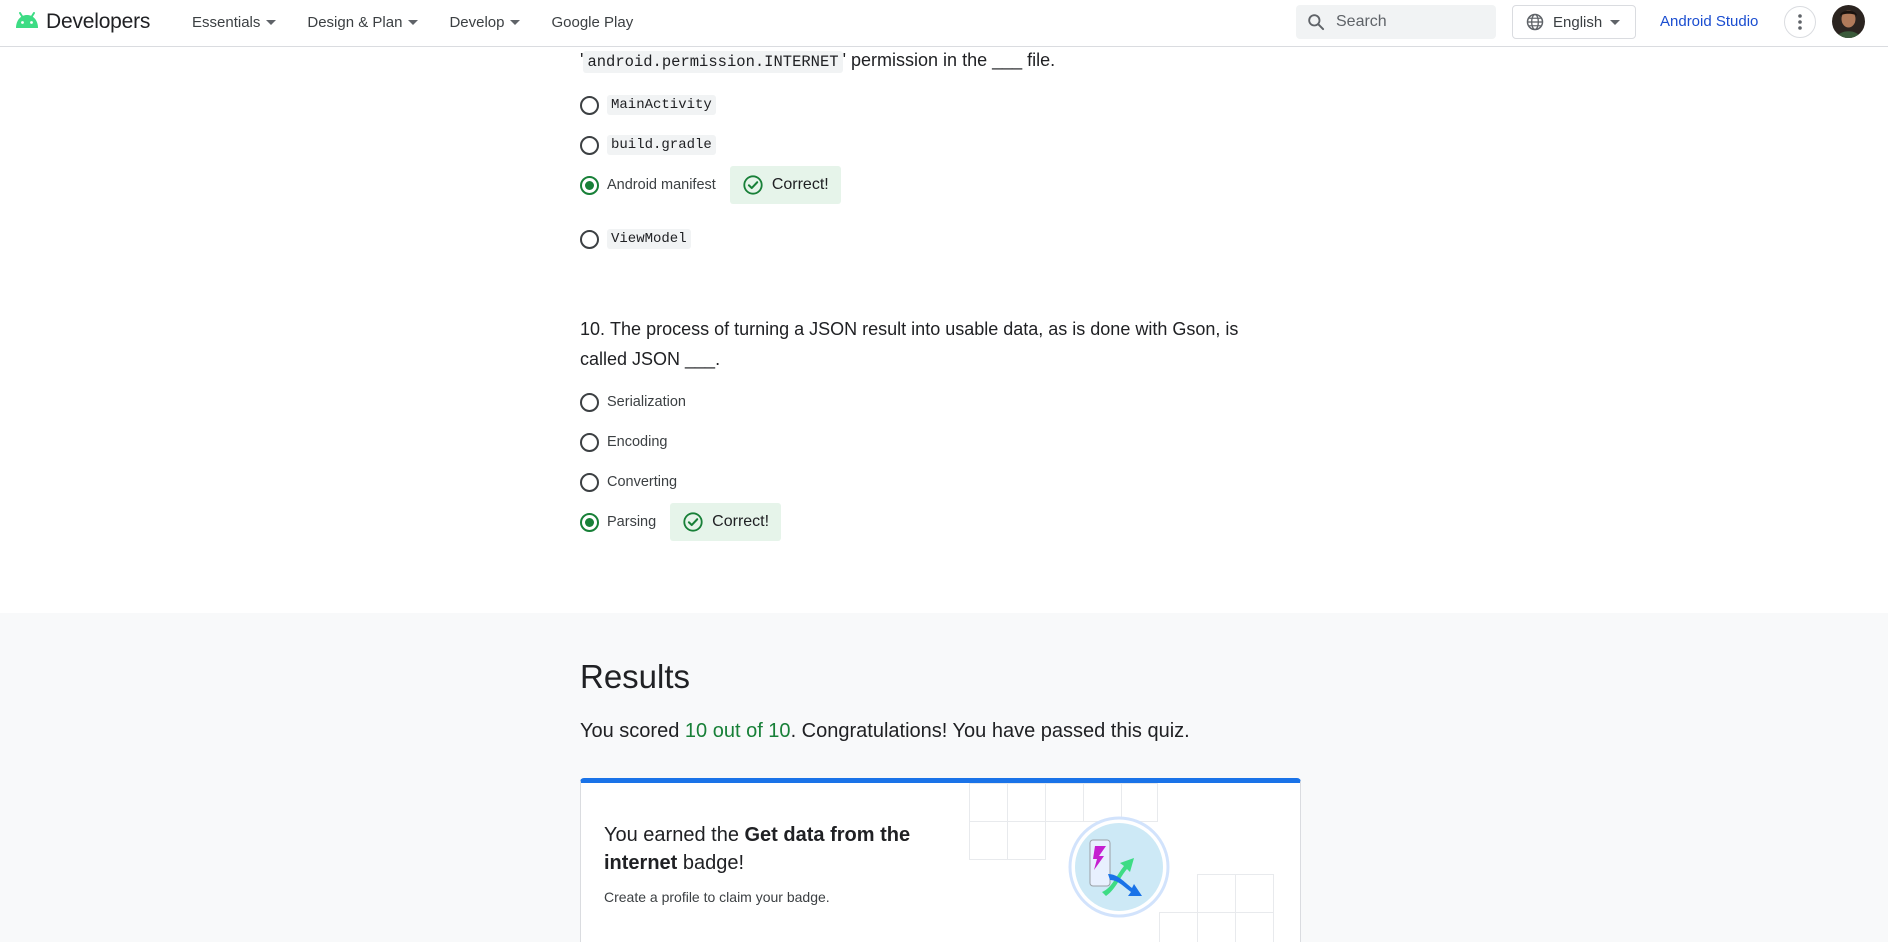 The height and width of the screenshot is (942, 1888). I want to click on nav-essentials: Essentials, so click(234, 22).